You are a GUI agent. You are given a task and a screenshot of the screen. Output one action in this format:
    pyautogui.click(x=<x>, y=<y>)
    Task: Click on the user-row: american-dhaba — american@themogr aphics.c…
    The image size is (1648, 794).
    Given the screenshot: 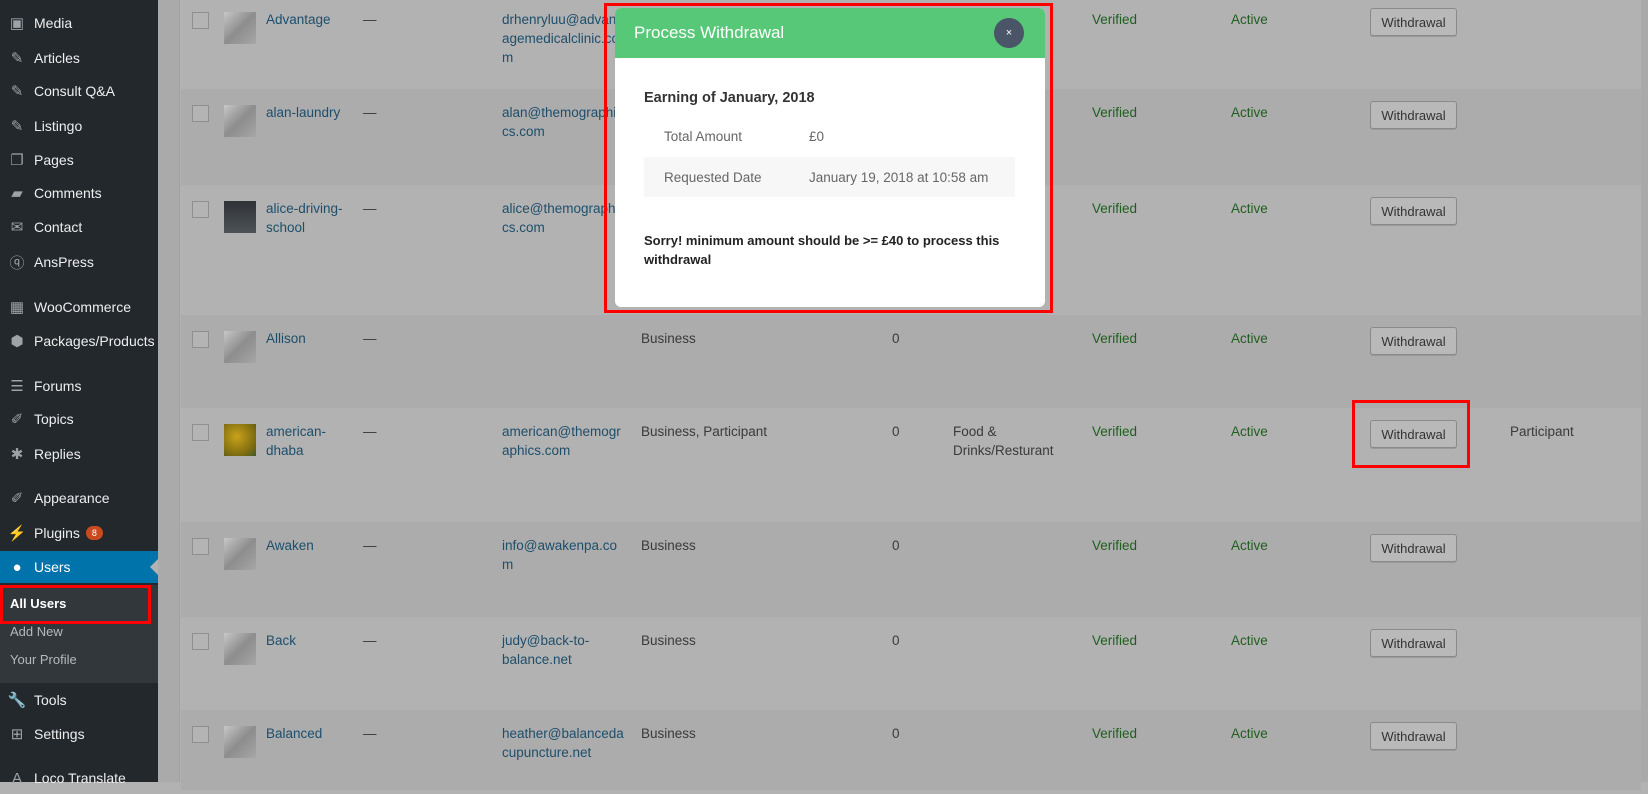 What is the action you would take?
    pyautogui.click(x=911, y=465)
    